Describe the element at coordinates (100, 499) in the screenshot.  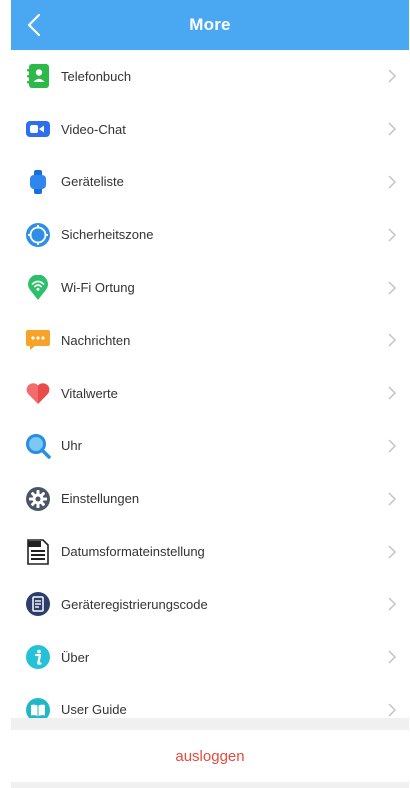
I see `menu-item-label: Einstellungen` at that location.